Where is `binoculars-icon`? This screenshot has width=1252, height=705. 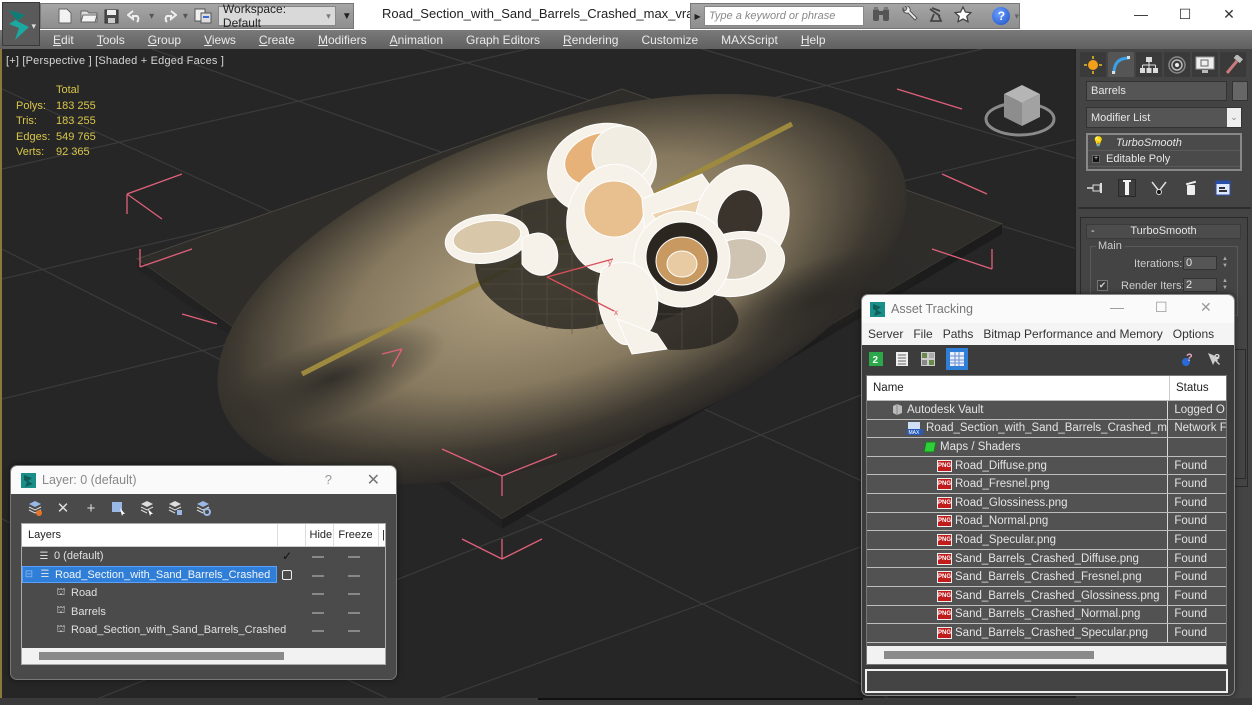 binoculars-icon is located at coordinates (881, 16).